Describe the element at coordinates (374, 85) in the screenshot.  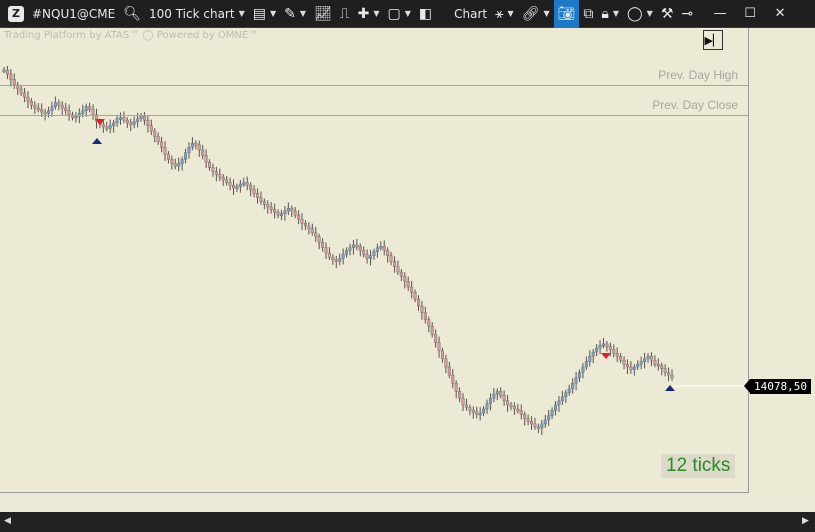
I see `prev-day-high-line` at that location.